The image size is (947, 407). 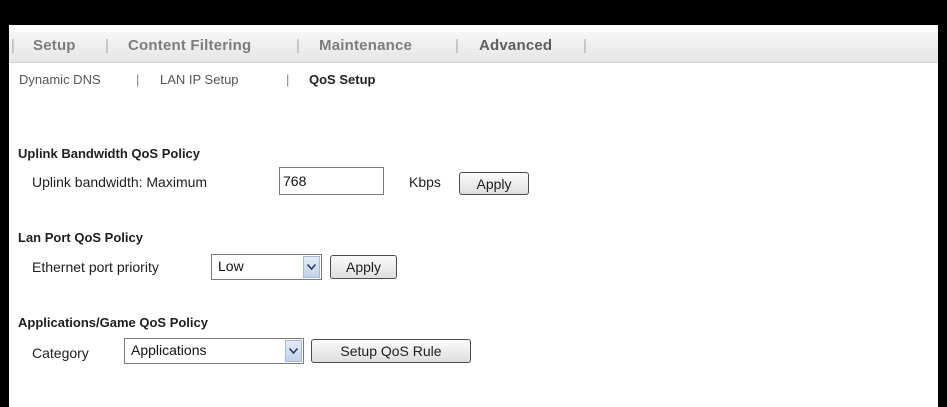 What do you see at coordinates (425, 182) in the screenshot?
I see `uplink-unit-label: Kbps` at bounding box center [425, 182].